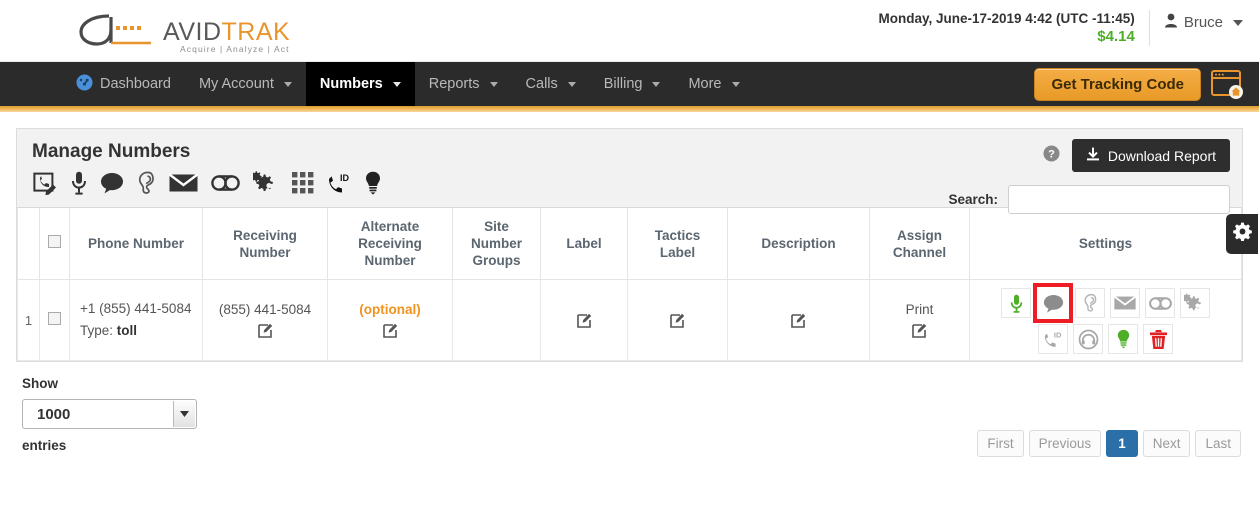 The height and width of the screenshot is (509, 1259). What do you see at coordinates (1158, 339) in the screenshot?
I see `trash-icon` at bounding box center [1158, 339].